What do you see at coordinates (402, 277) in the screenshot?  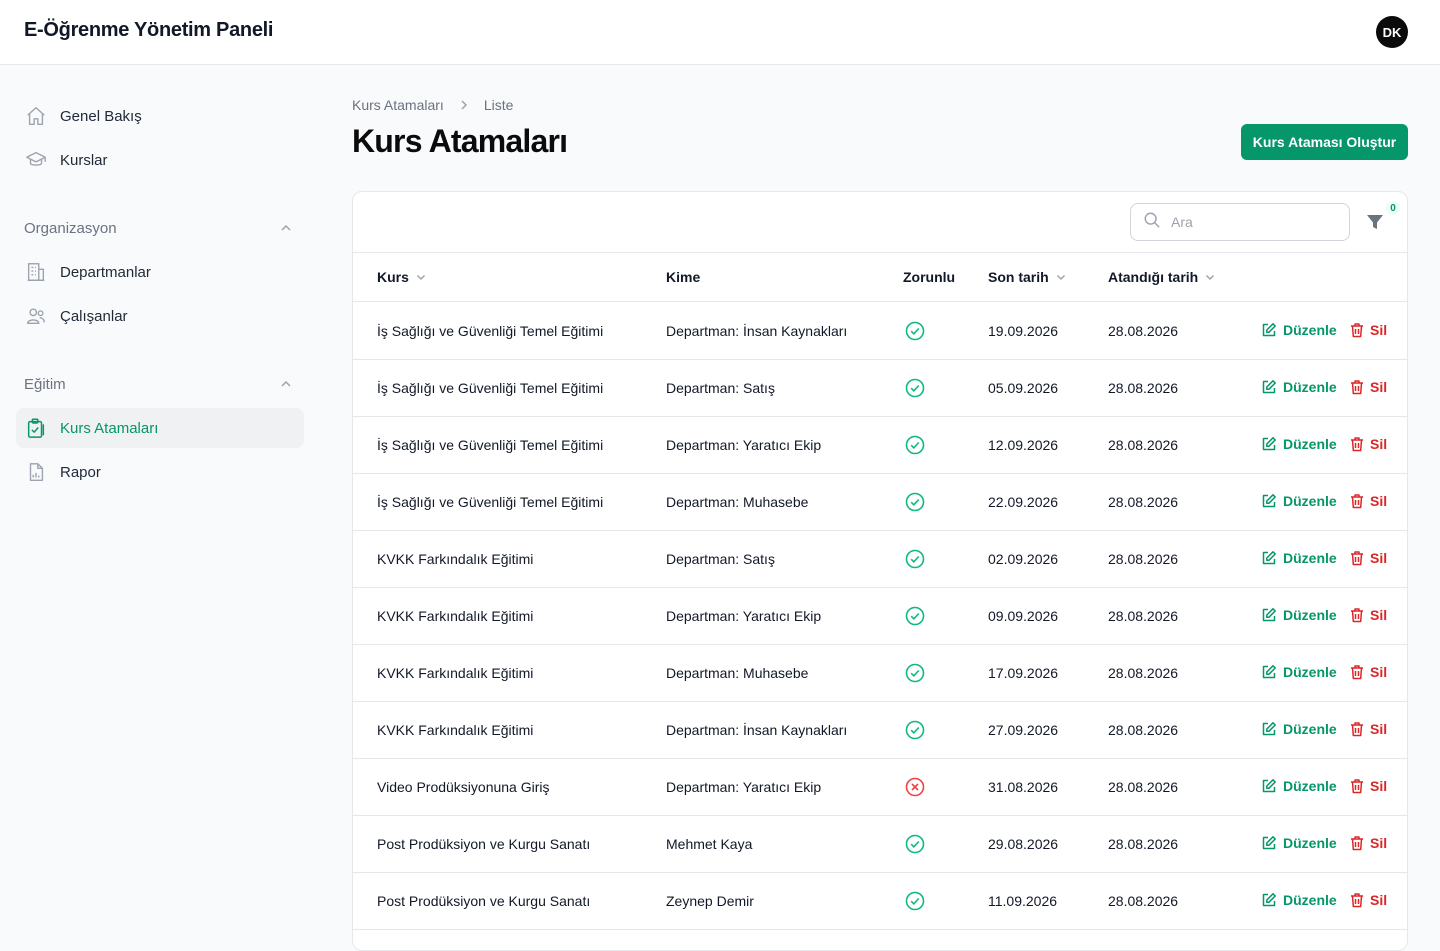 I see `column-header-course: Kurs` at bounding box center [402, 277].